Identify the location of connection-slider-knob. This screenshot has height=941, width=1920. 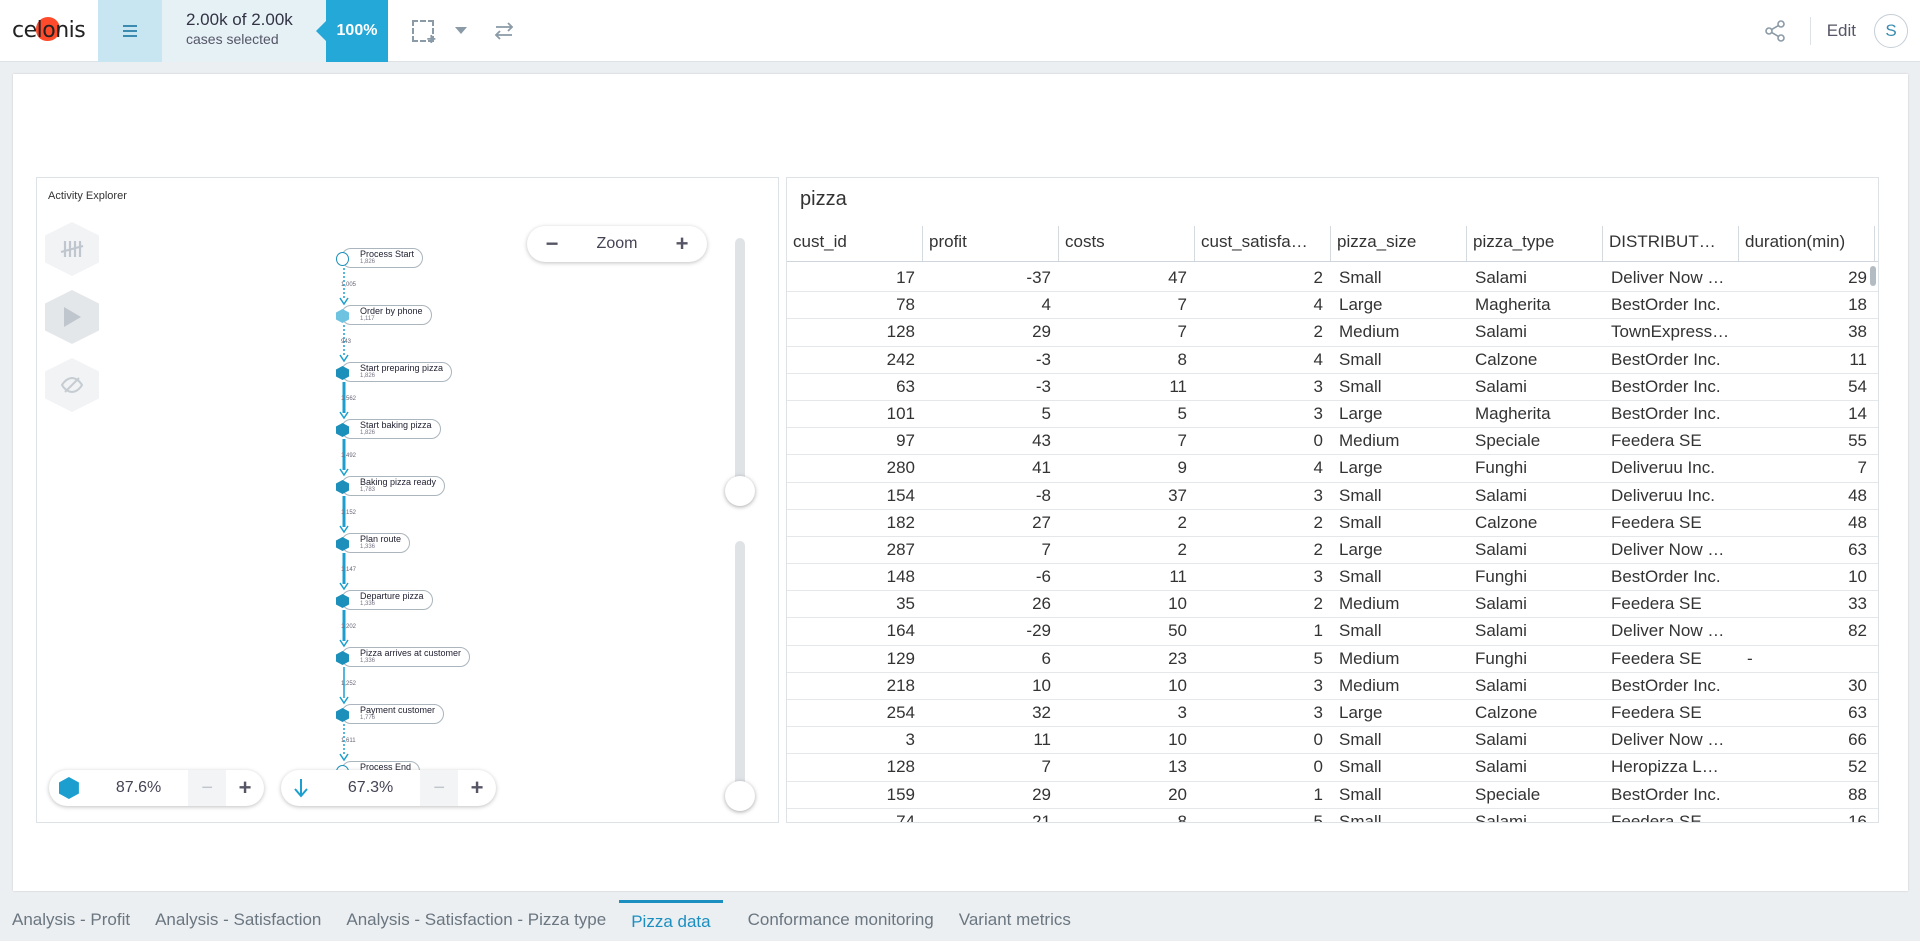
(740, 796).